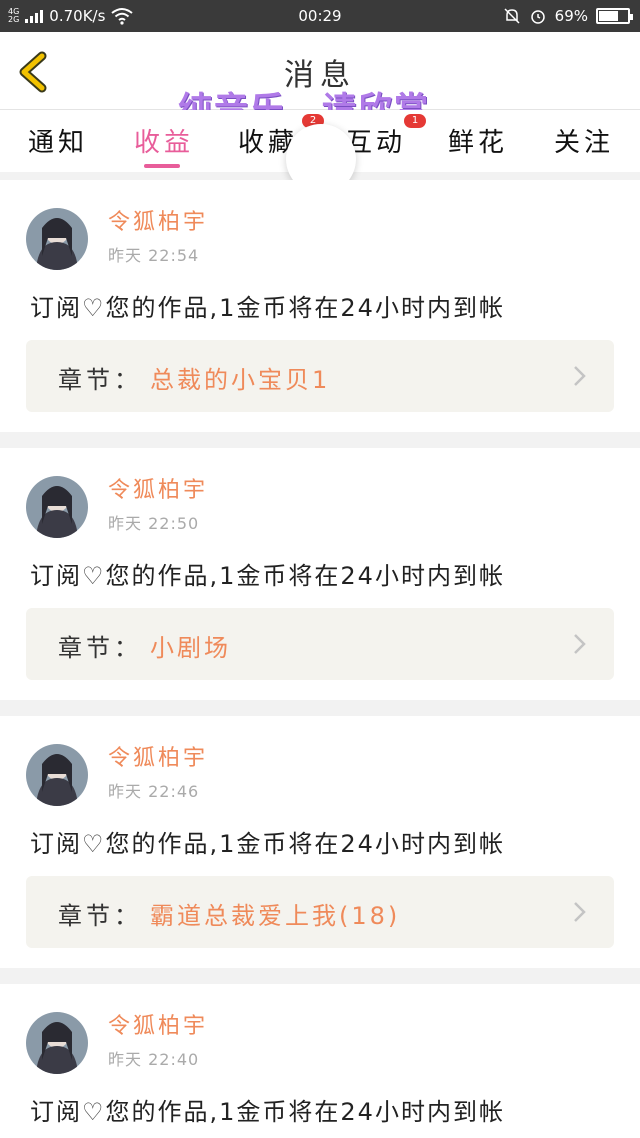 The image size is (640, 1138). Describe the element at coordinates (320, 16) in the screenshot. I see `status-bar: 4G 2G 0.70K/s 00:29 69%` at that location.